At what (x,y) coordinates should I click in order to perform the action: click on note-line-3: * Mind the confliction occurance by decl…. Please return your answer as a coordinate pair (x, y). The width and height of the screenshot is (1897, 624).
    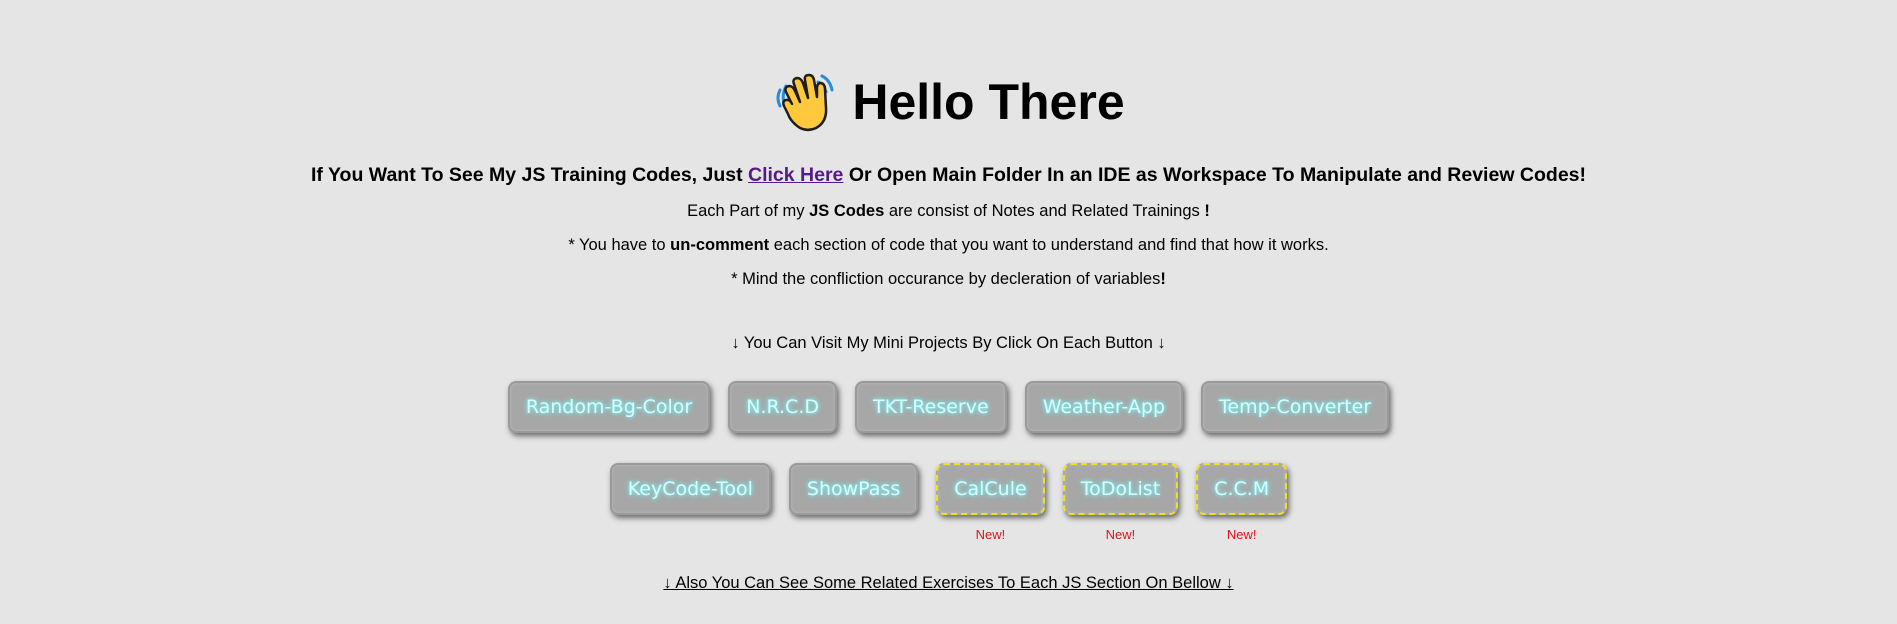
    Looking at the image, I should click on (948, 279).